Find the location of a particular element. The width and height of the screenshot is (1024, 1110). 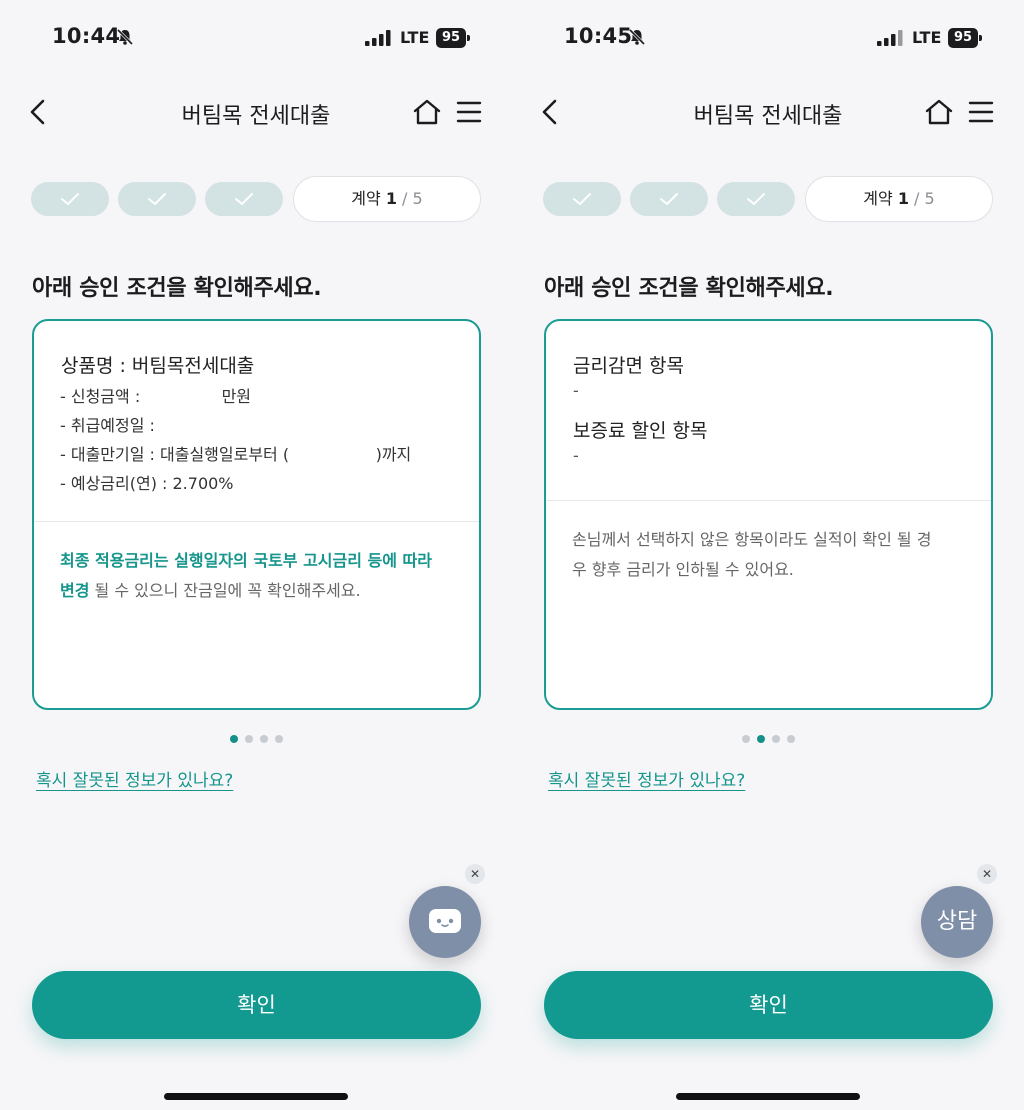

guarantee-discount-title: 보증료 할인 항목 is located at coordinates (640, 431).